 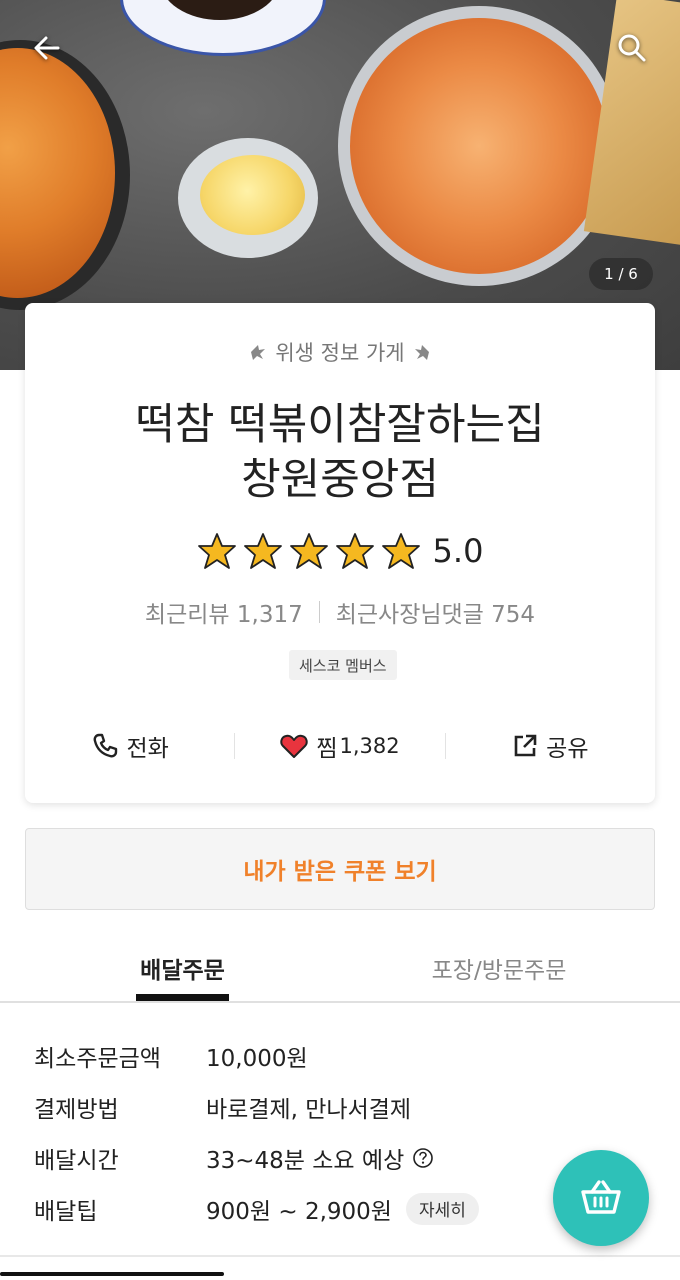 I want to click on search-button, so click(x=632, y=48).